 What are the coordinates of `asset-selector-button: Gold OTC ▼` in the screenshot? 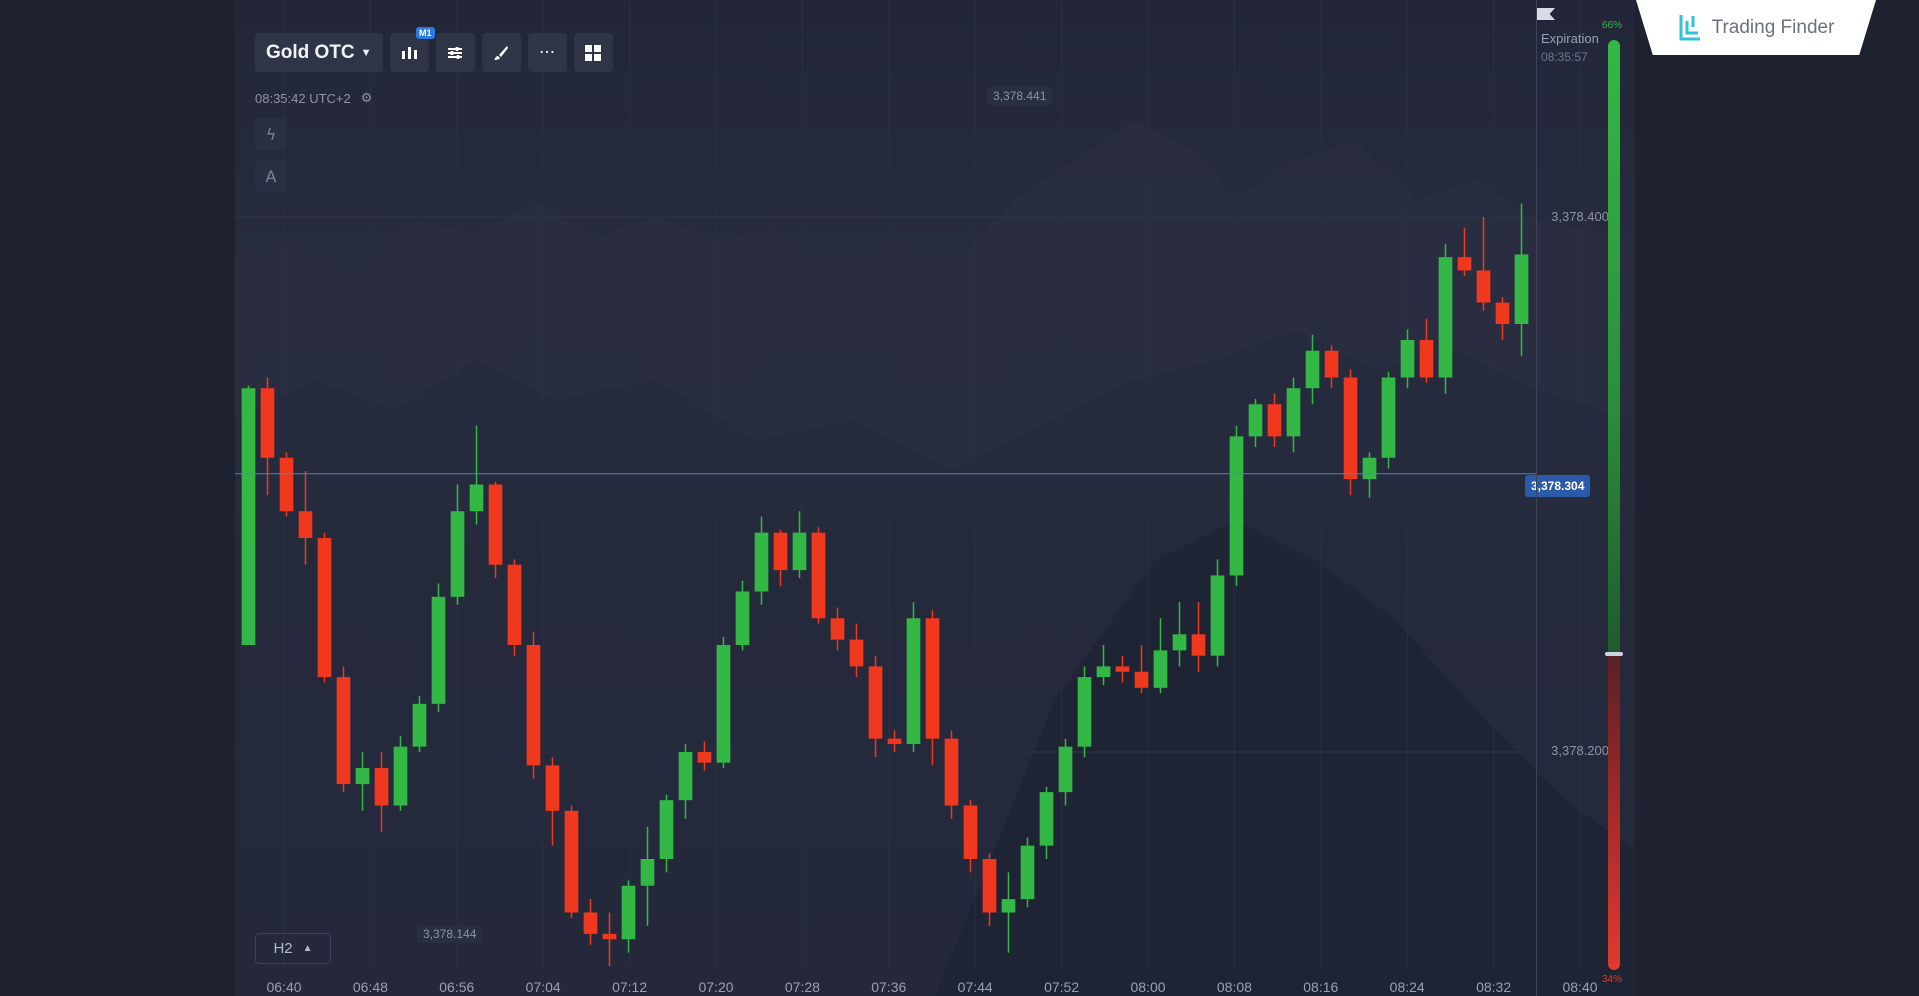 It's located at (319, 52).